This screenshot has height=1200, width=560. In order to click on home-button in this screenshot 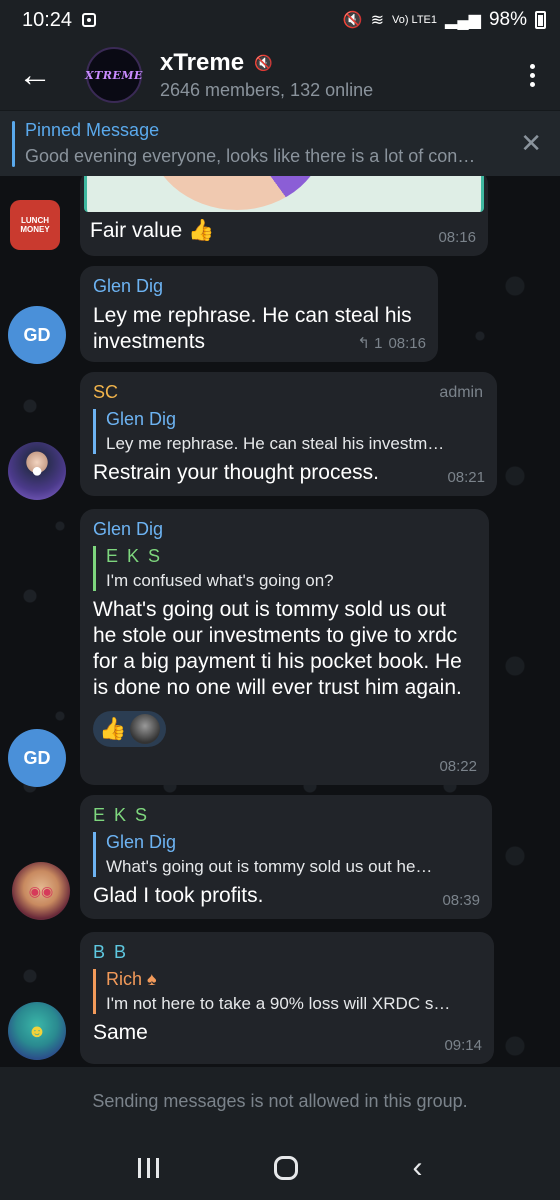, I will do `click(285, 1167)`.